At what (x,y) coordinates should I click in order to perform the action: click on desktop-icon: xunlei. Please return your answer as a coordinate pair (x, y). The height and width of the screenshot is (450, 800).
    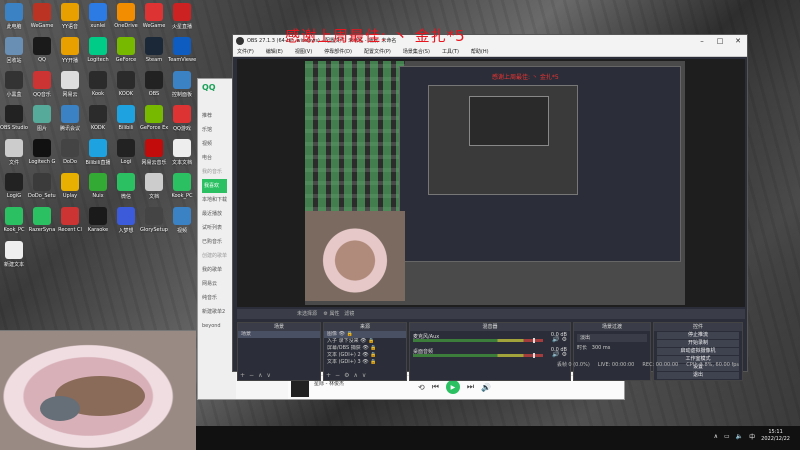
    Looking at the image, I should click on (98, 17).